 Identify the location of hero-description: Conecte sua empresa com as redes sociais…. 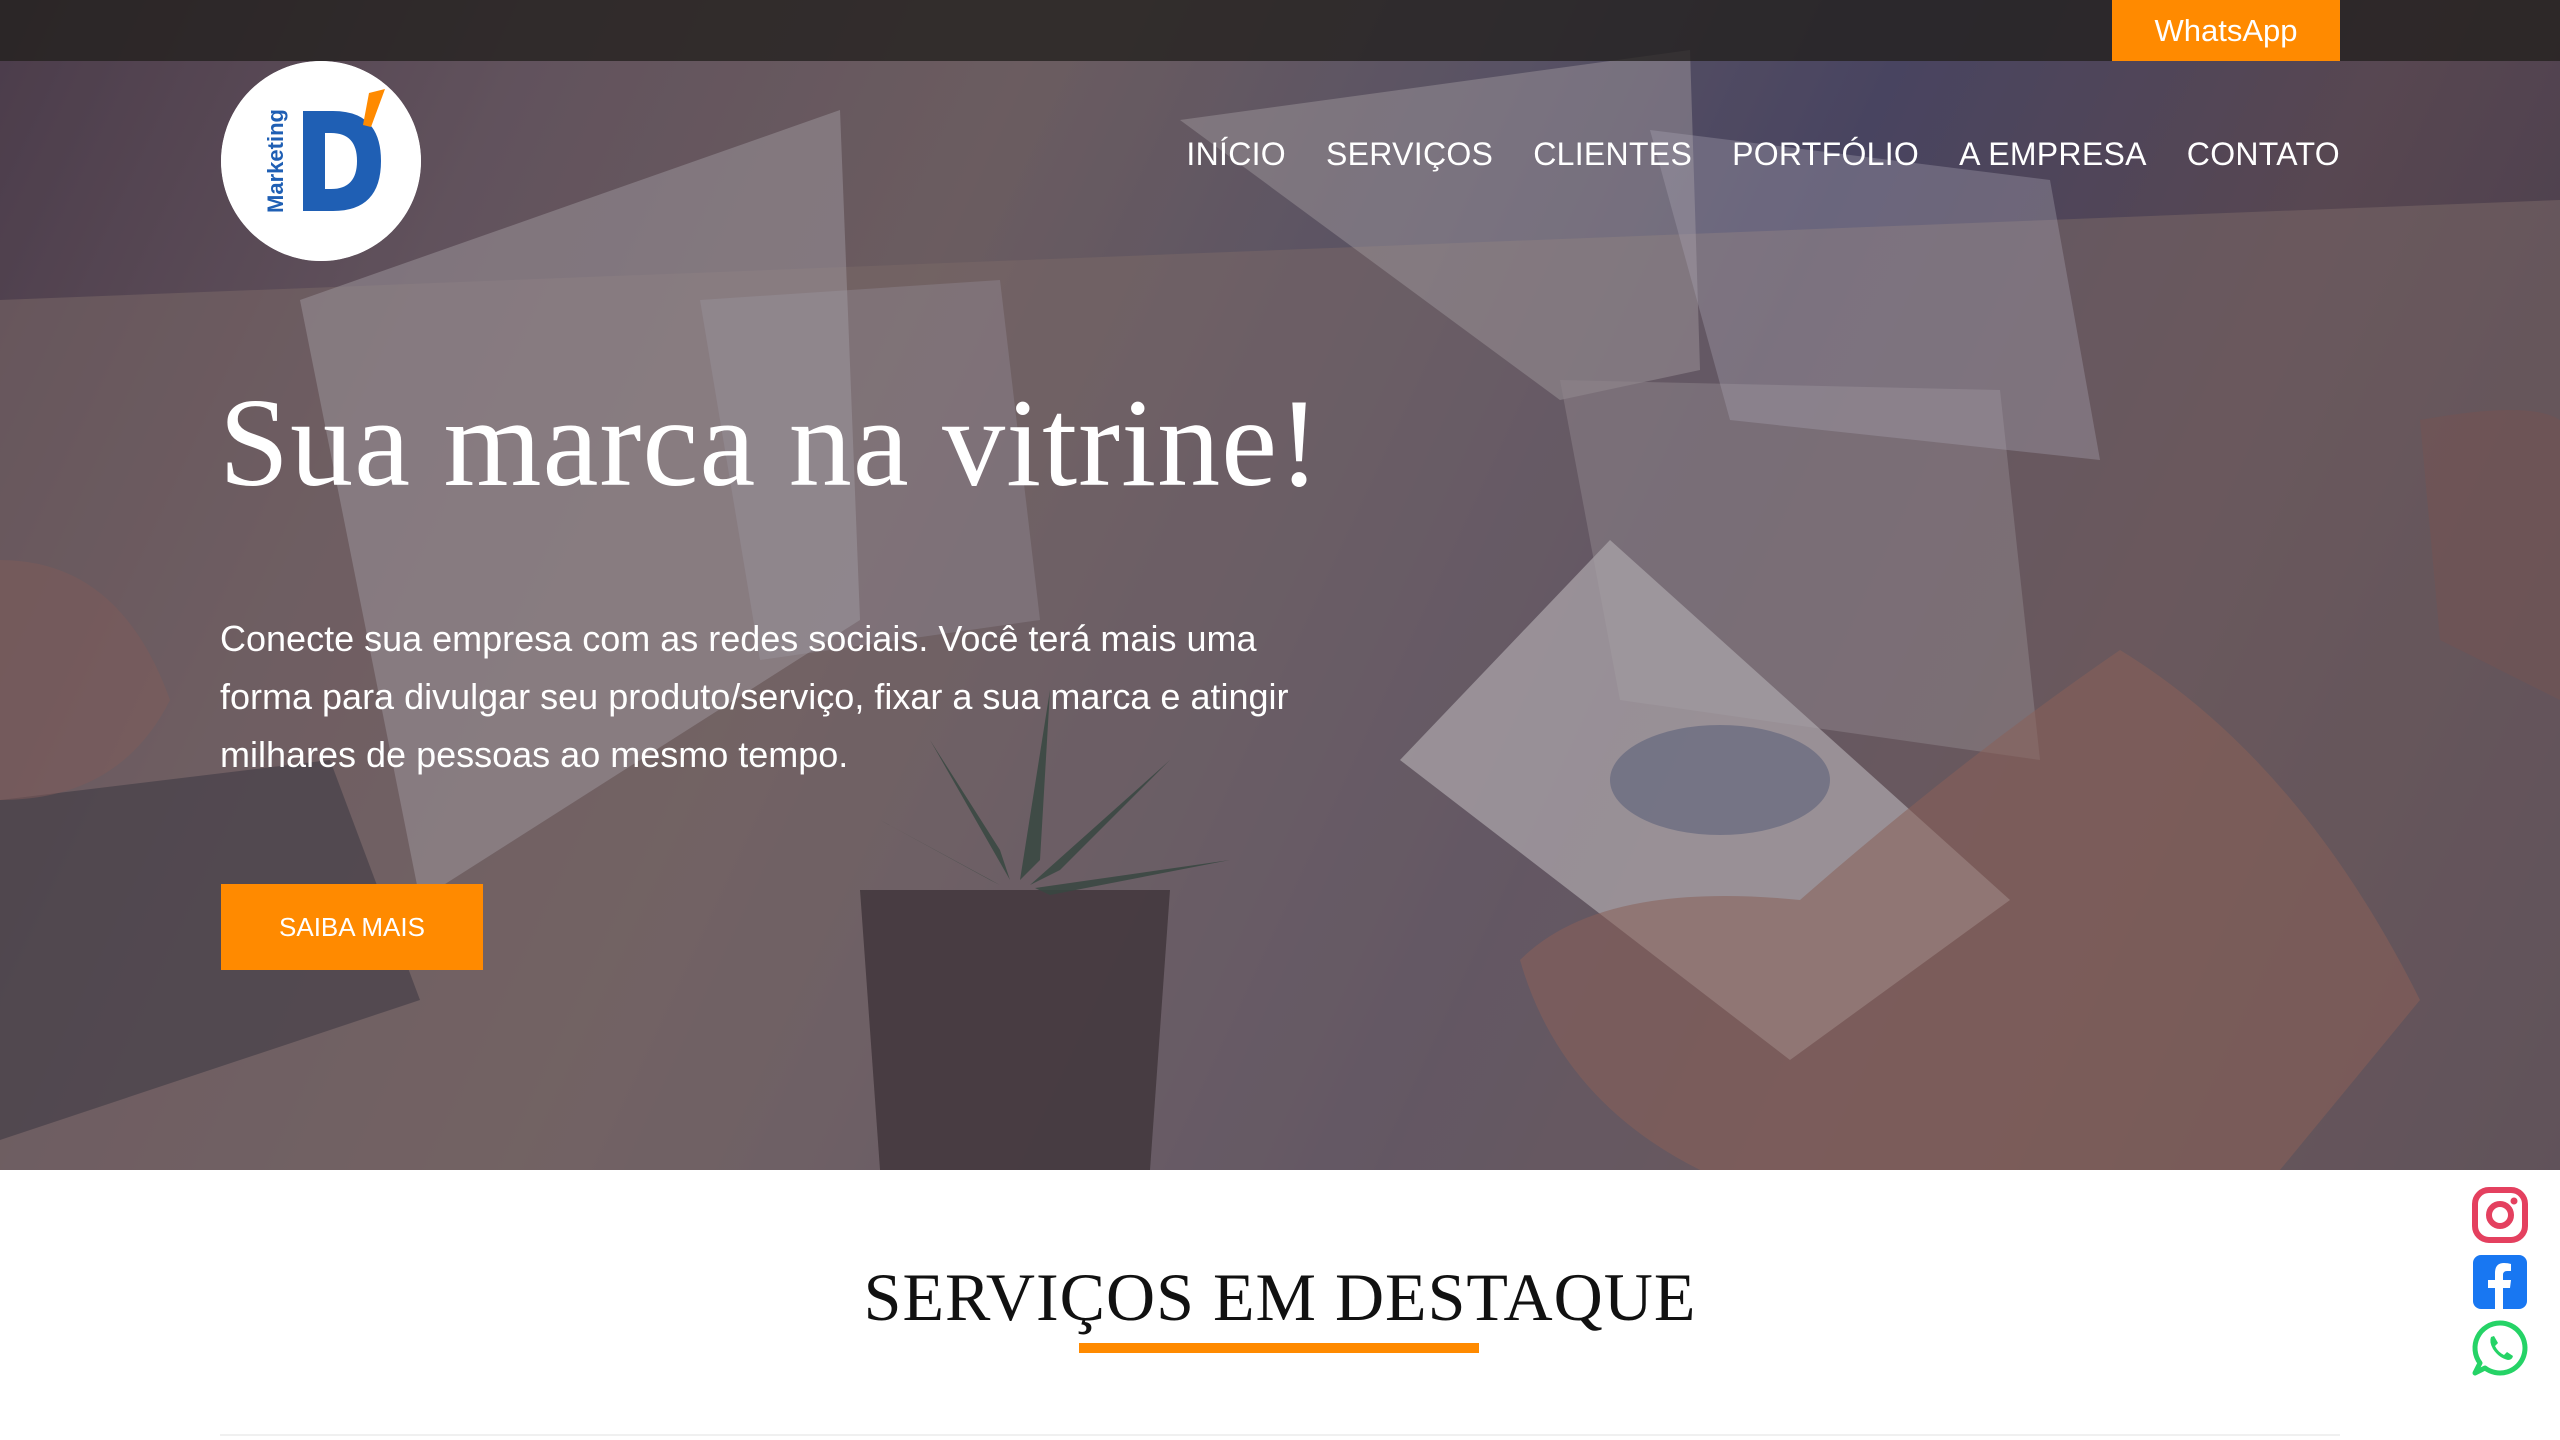
(754, 696).